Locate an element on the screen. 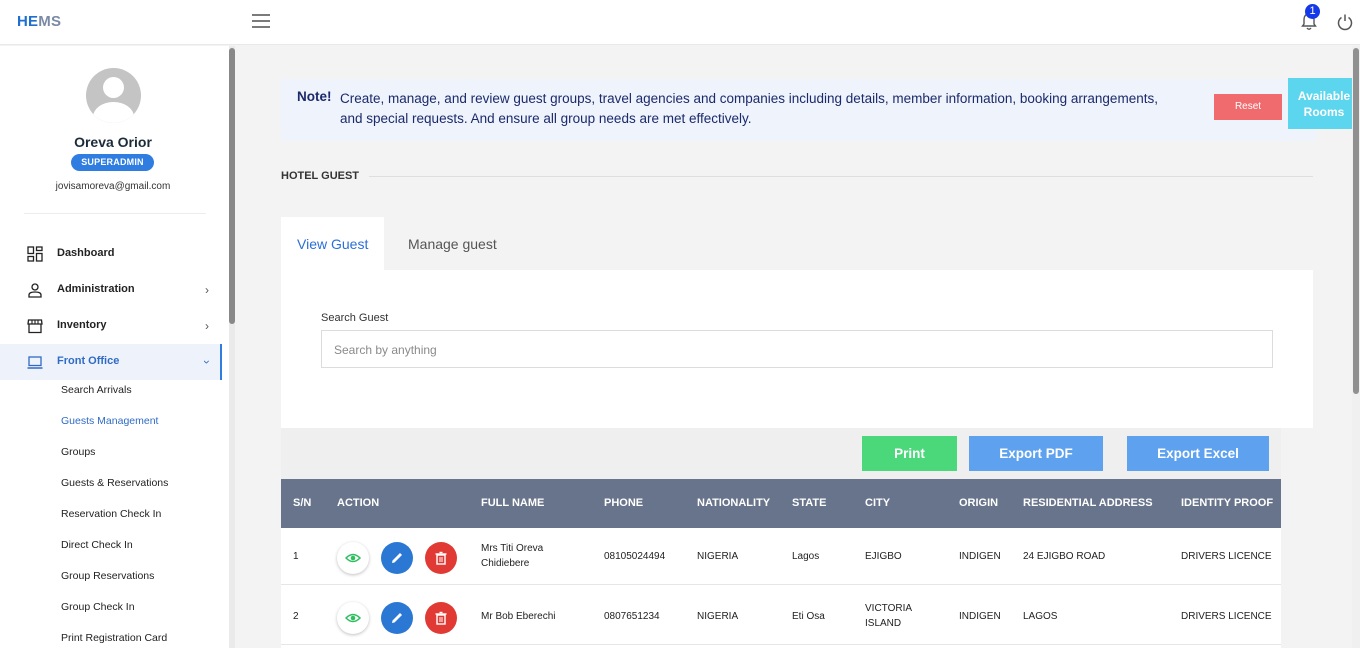 The image size is (1360, 648). cell-address: LAGOS is located at coordinates (1040, 616).